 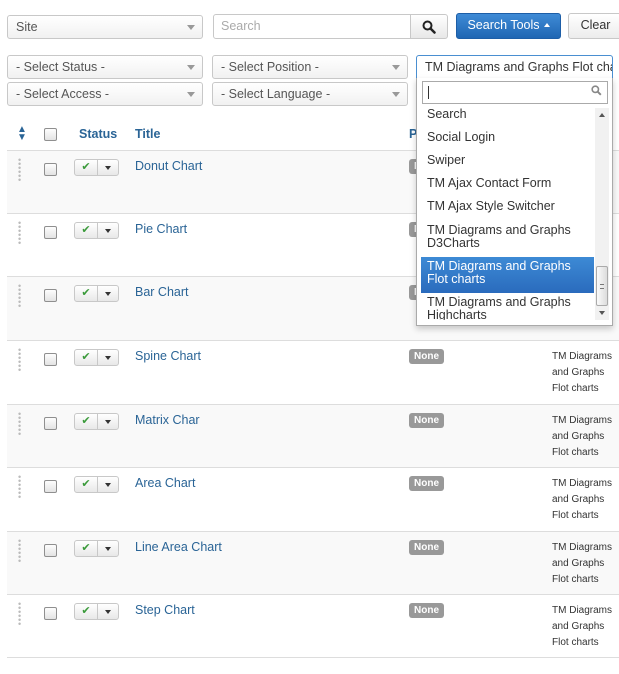 I want to click on select-all-checkbox, so click(x=50, y=134).